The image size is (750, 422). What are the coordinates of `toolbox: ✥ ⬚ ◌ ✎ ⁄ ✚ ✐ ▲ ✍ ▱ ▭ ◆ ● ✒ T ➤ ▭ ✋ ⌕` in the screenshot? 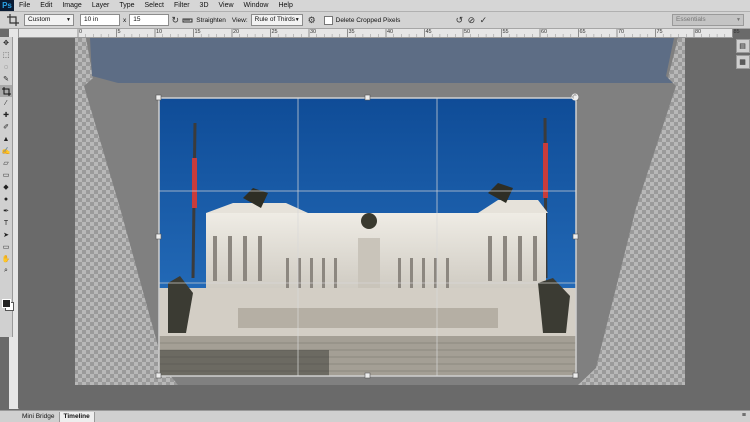 It's located at (7, 187).